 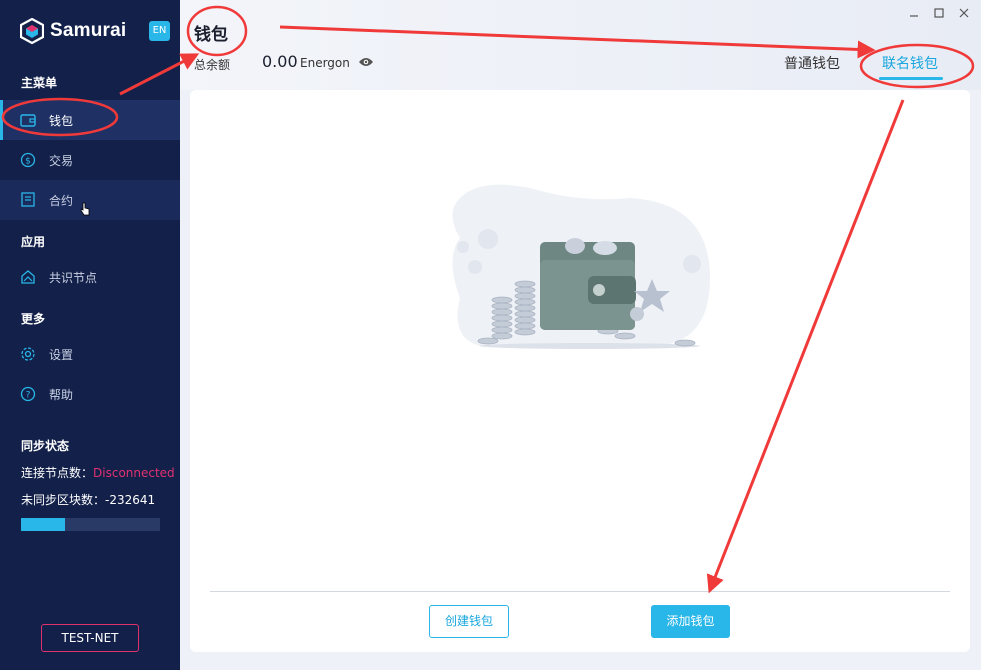 I want to click on gear-icon, so click(x=28, y=354).